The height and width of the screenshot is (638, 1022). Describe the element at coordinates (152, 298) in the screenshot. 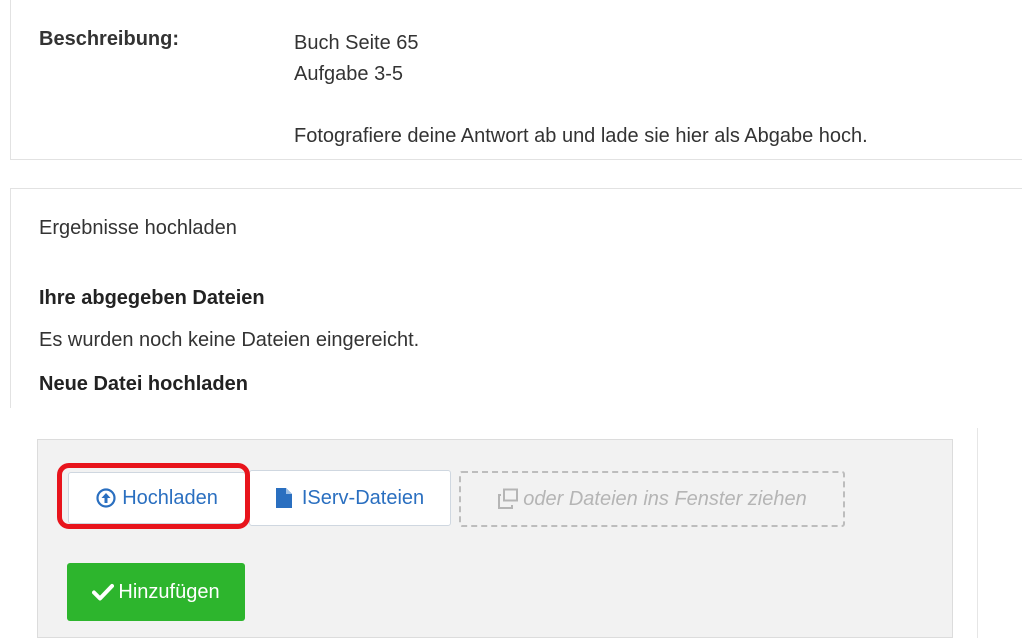

I see `submitted-files-heading: Ihre abgegeben Dateien` at that location.